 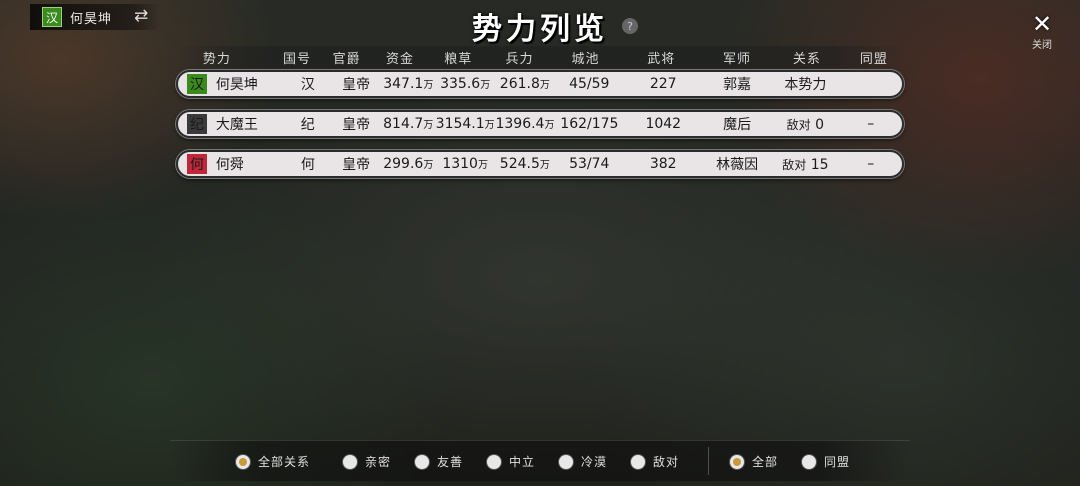 What do you see at coordinates (273, 461) in the screenshot?
I see `filter-all-relations: 全部关系` at bounding box center [273, 461].